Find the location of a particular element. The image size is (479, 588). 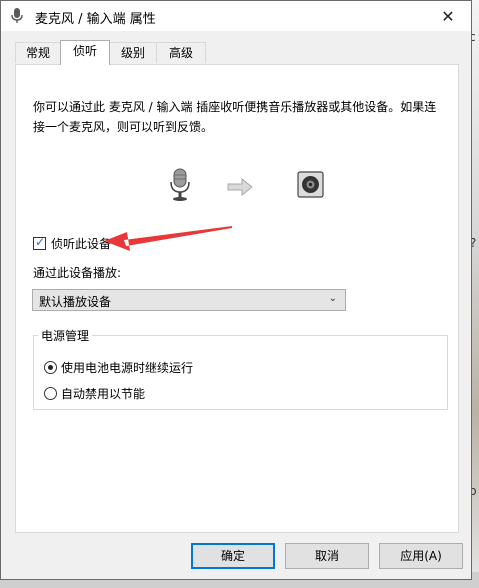

radio-continue-on-battery is located at coordinates (50, 367).